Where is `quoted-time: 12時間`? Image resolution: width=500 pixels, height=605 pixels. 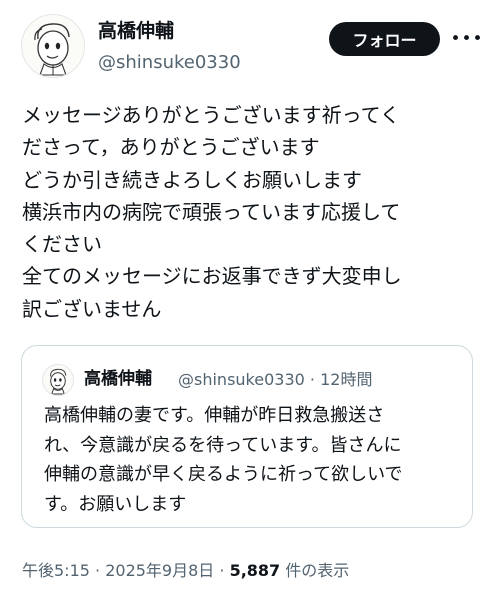 quoted-time: 12時間 is located at coordinates (346, 379).